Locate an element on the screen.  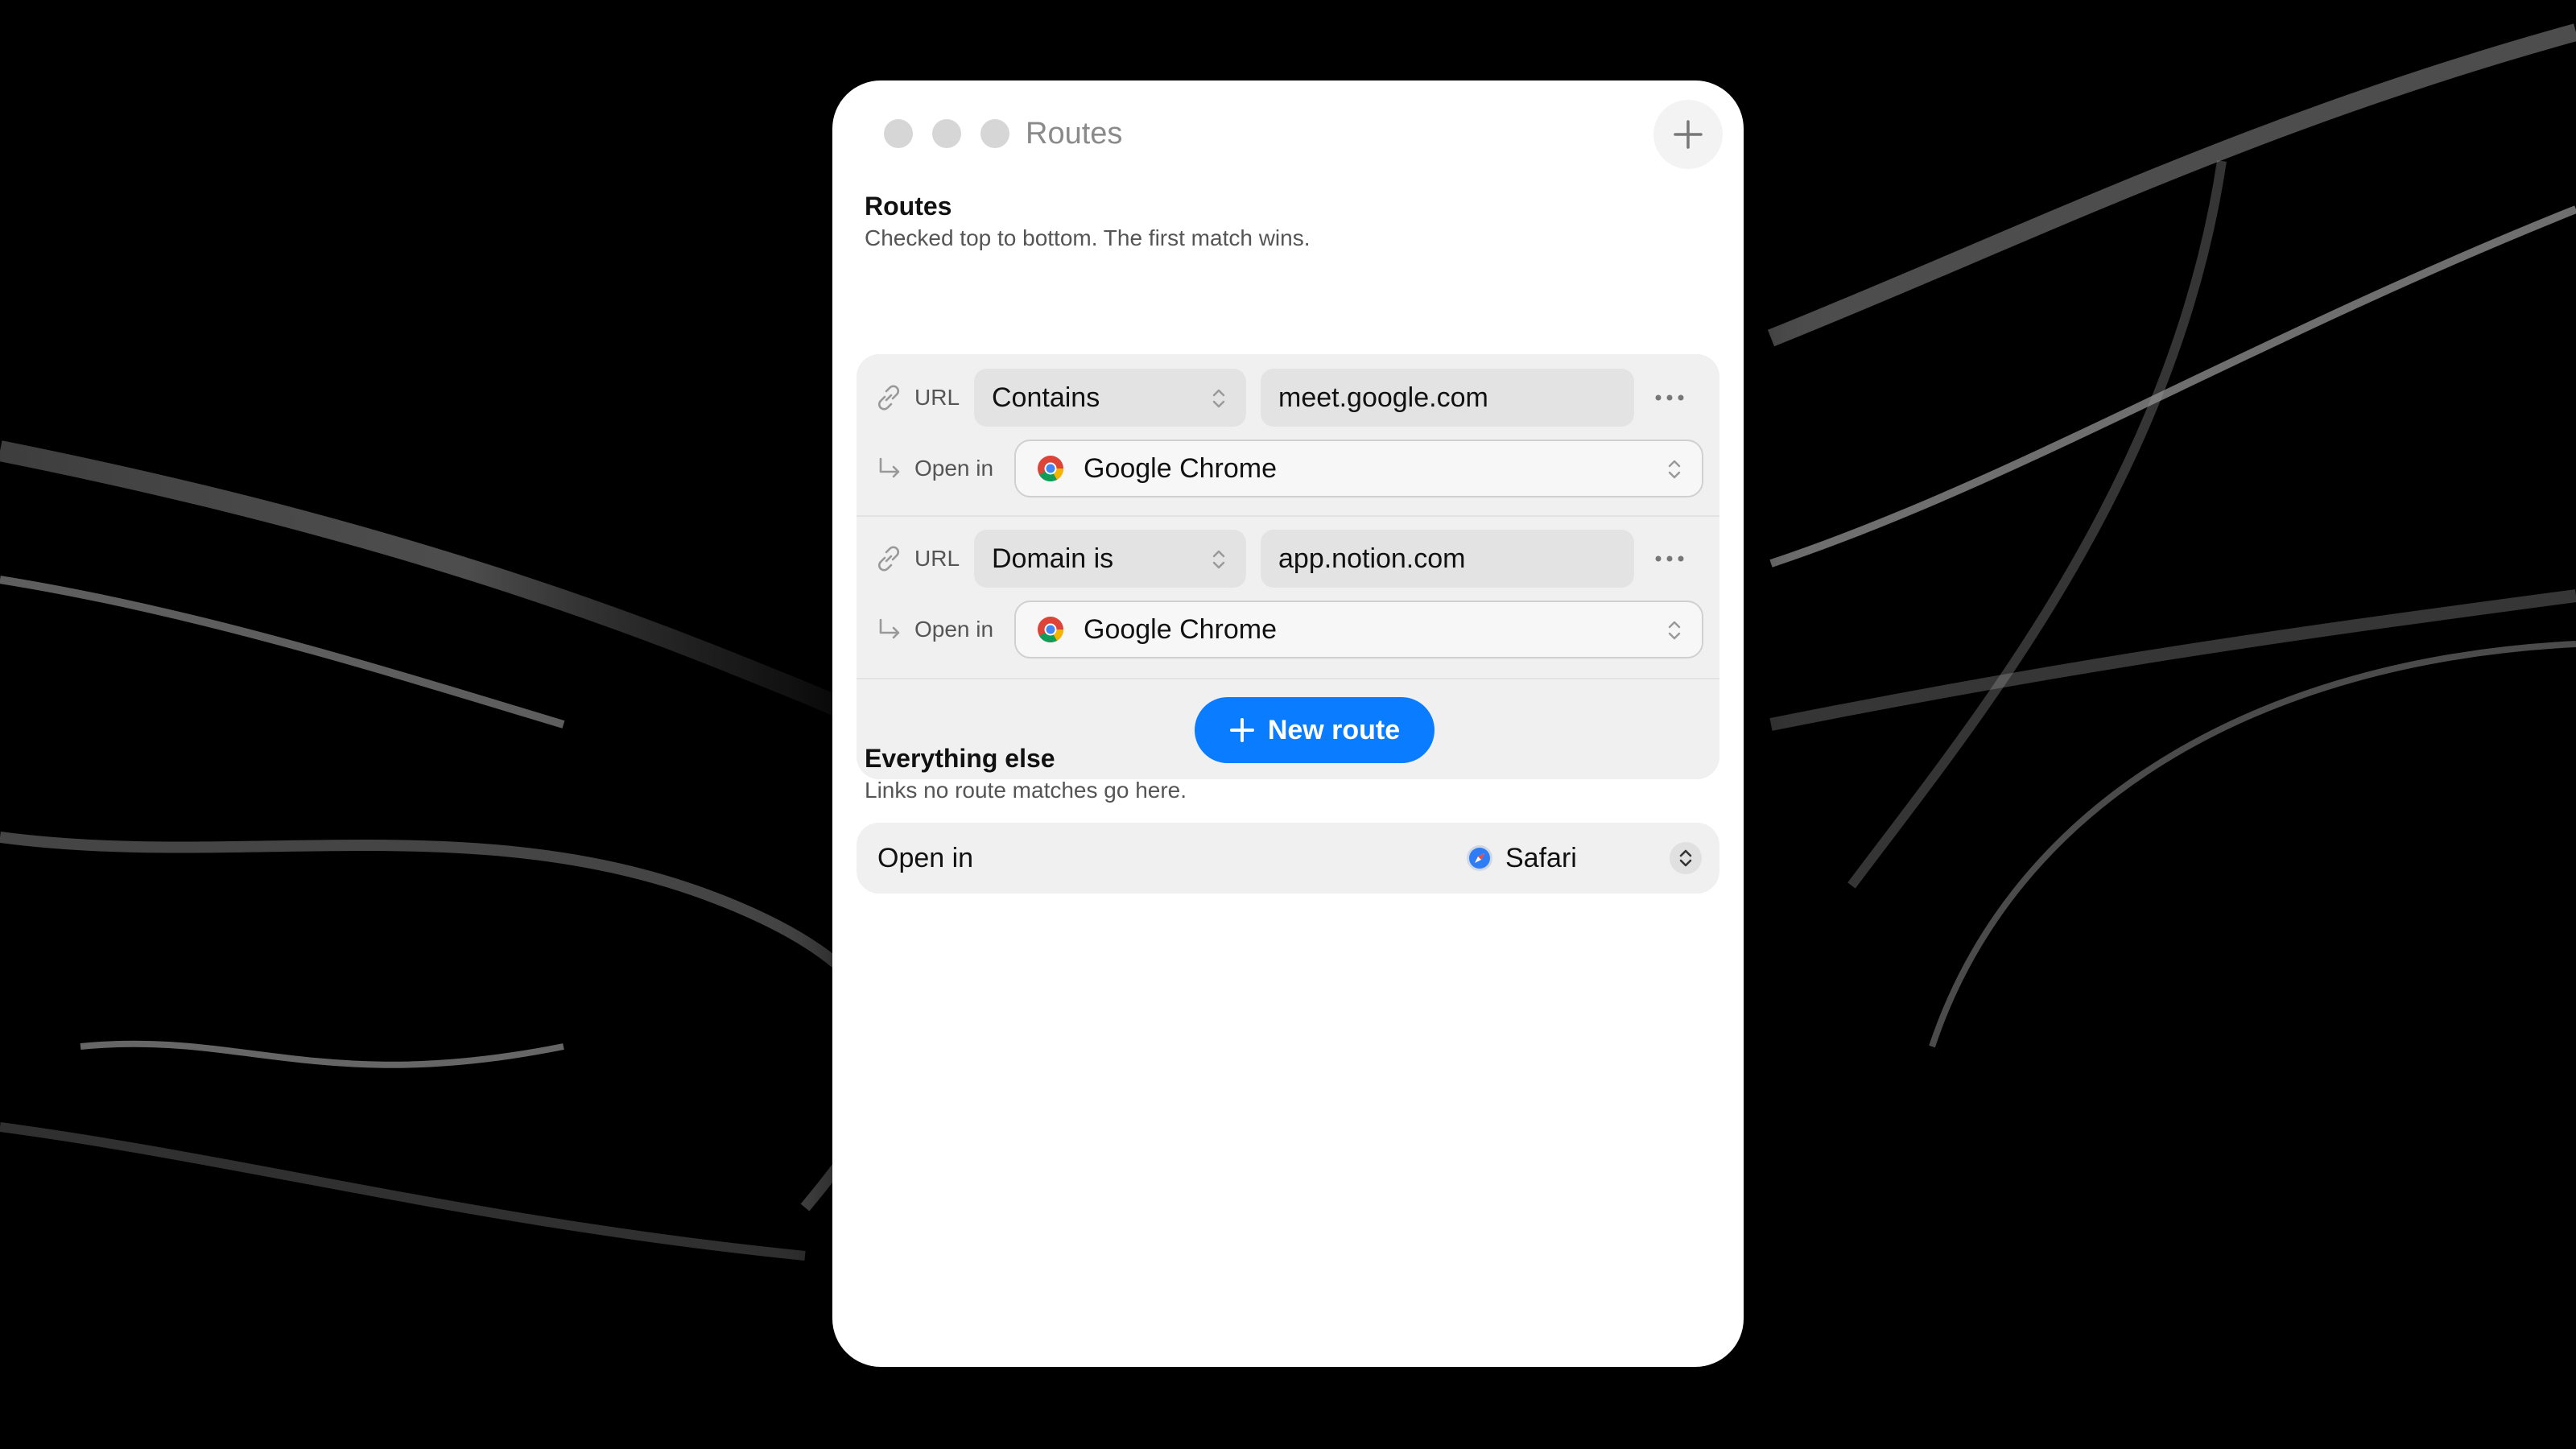
fallback-app-name: Safari is located at coordinates (1541, 858).